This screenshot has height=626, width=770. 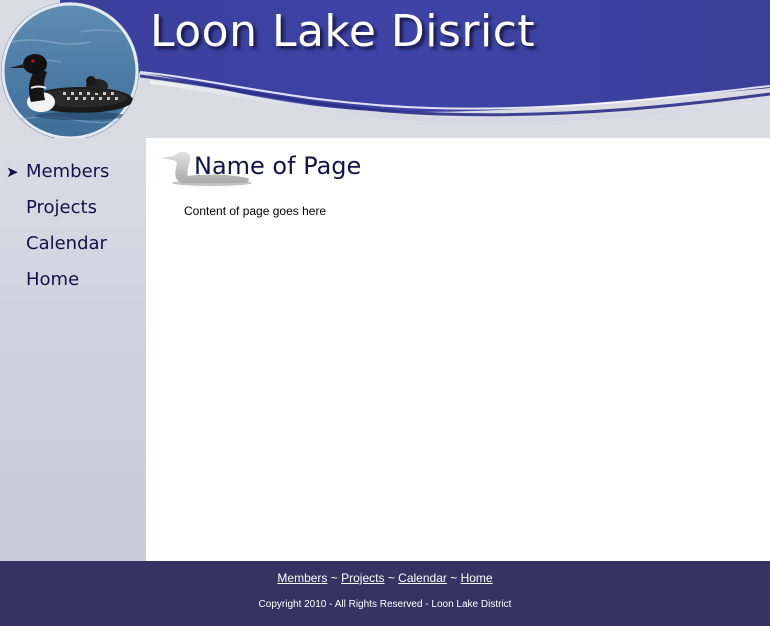 I want to click on loon-icon, so click(x=70, y=70).